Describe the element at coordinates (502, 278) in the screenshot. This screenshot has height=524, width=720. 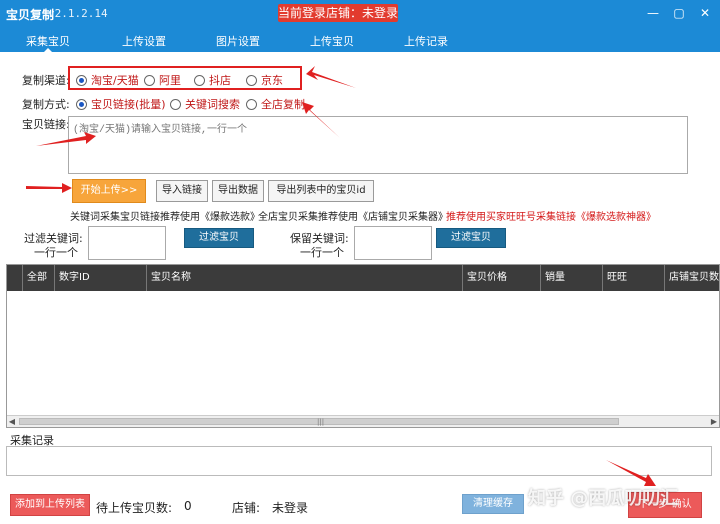
I see `col-item-price: 宝贝价格` at that location.